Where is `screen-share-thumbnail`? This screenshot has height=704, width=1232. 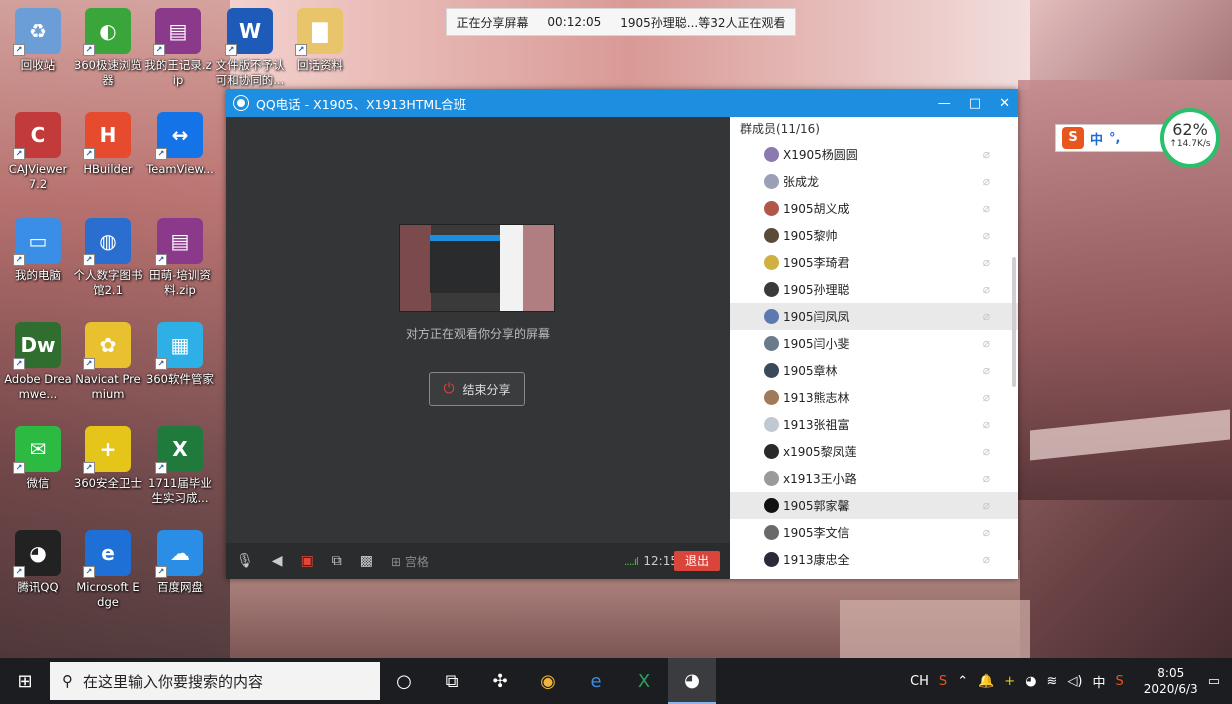 screen-share-thumbnail is located at coordinates (477, 268).